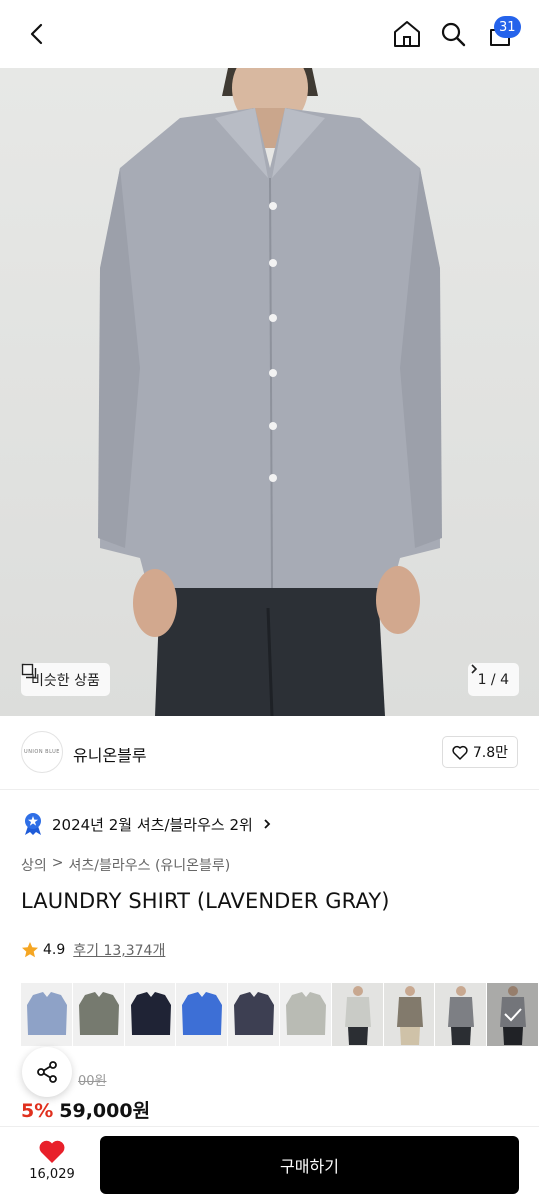 This screenshot has height=1200, width=539. I want to click on search-icon, so click(453, 34).